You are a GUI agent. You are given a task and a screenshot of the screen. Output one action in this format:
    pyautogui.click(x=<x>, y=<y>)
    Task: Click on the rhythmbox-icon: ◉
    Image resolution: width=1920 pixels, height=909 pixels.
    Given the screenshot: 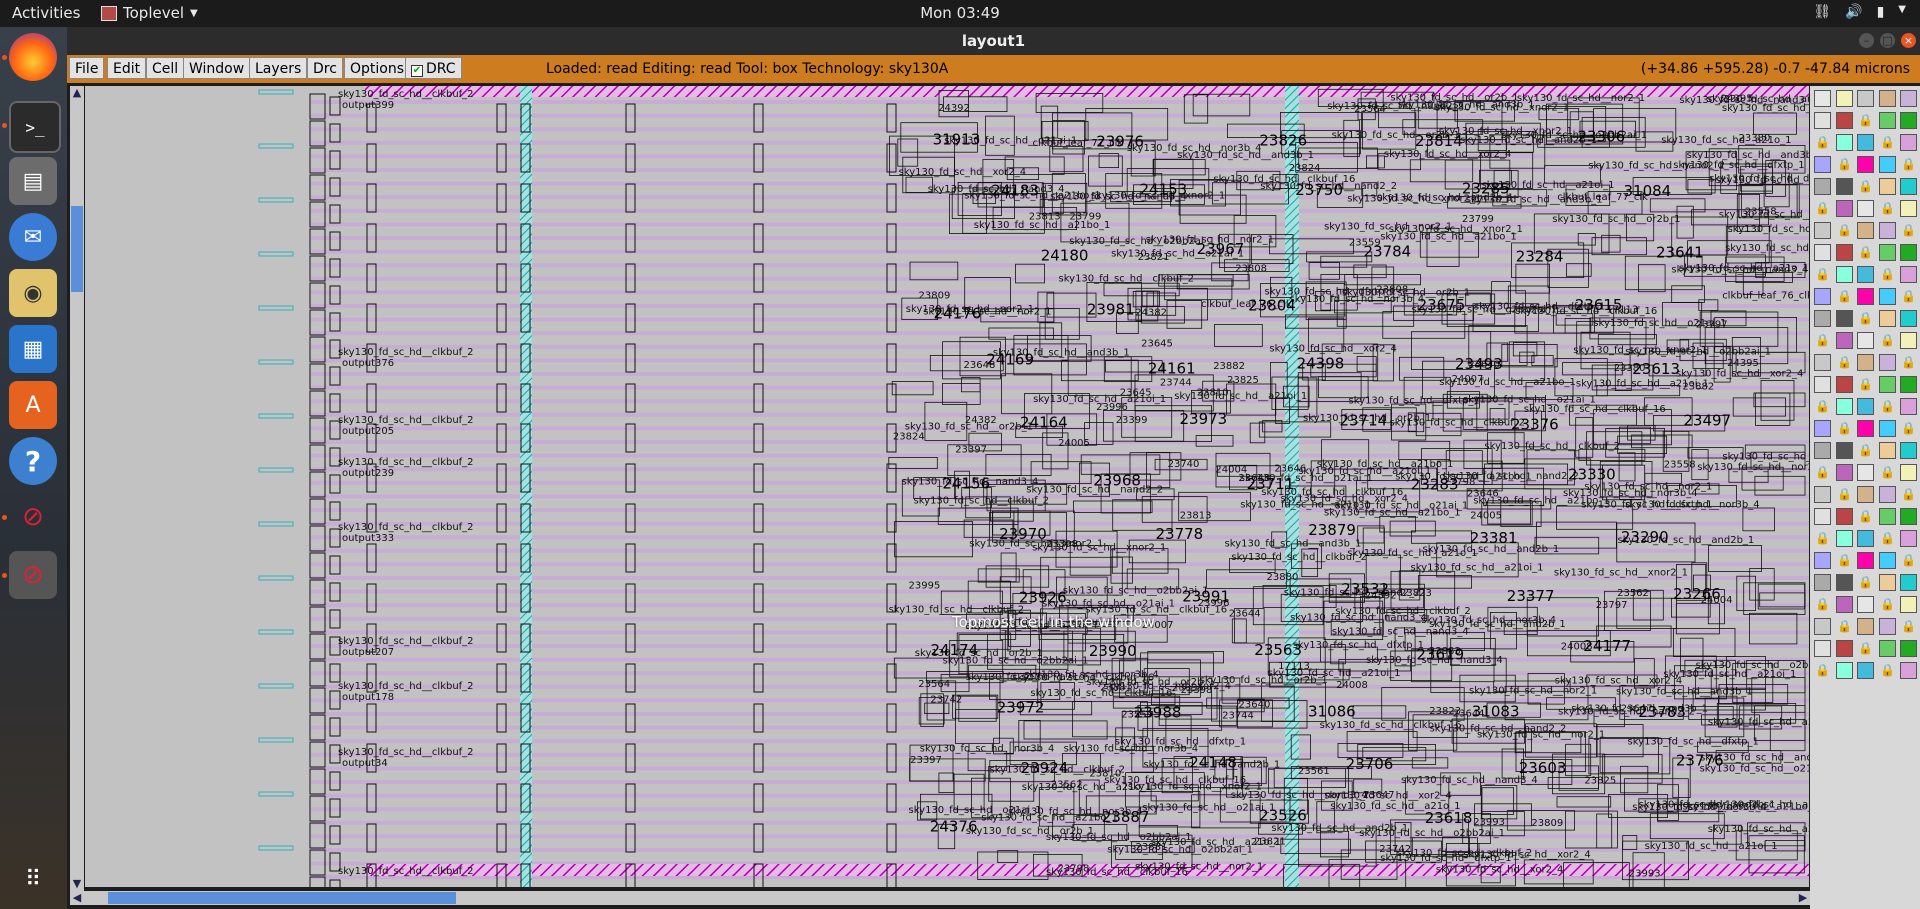 What is the action you would take?
    pyautogui.click(x=33, y=293)
    